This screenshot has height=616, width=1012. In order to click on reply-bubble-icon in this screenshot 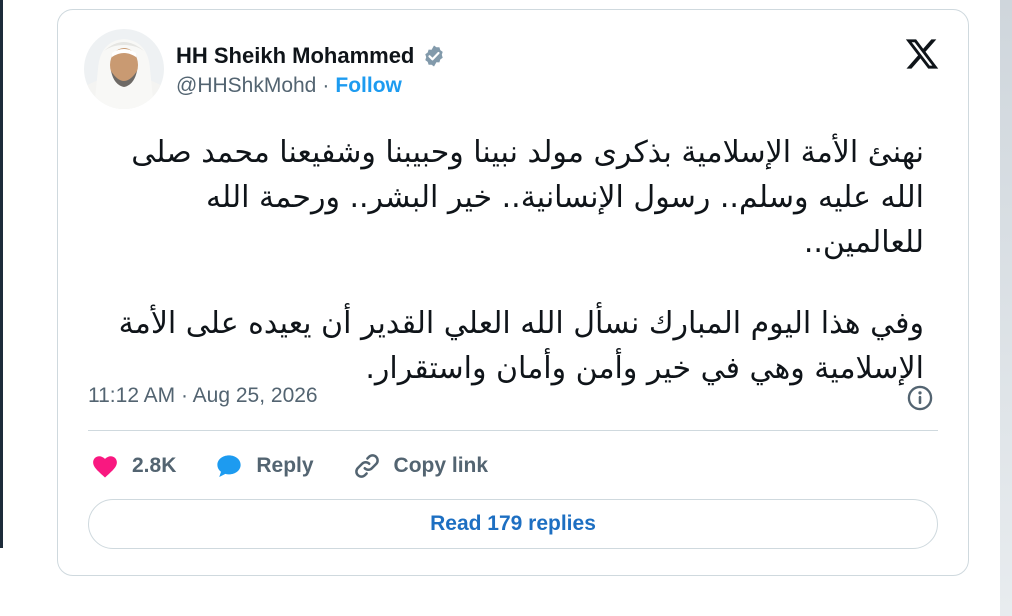, I will do `click(229, 466)`.